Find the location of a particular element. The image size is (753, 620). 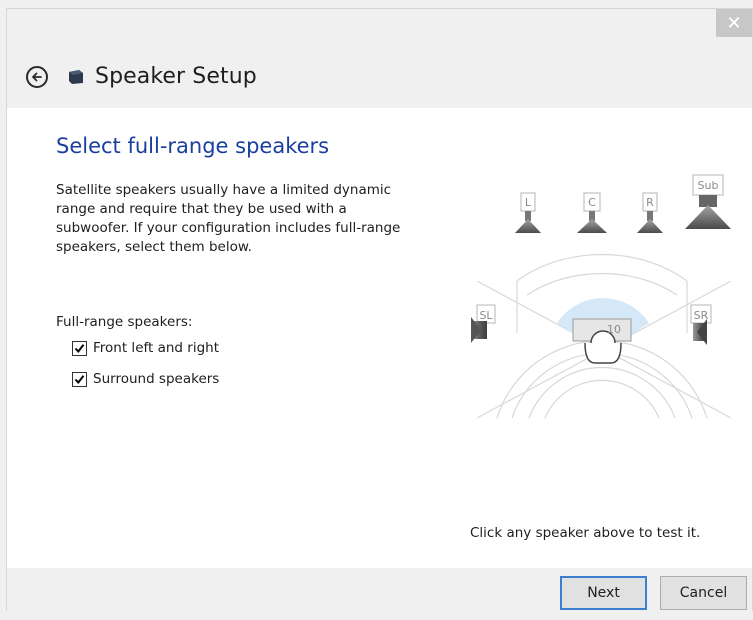

window-title: Speaker Setup is located at coordinates (176, 76).